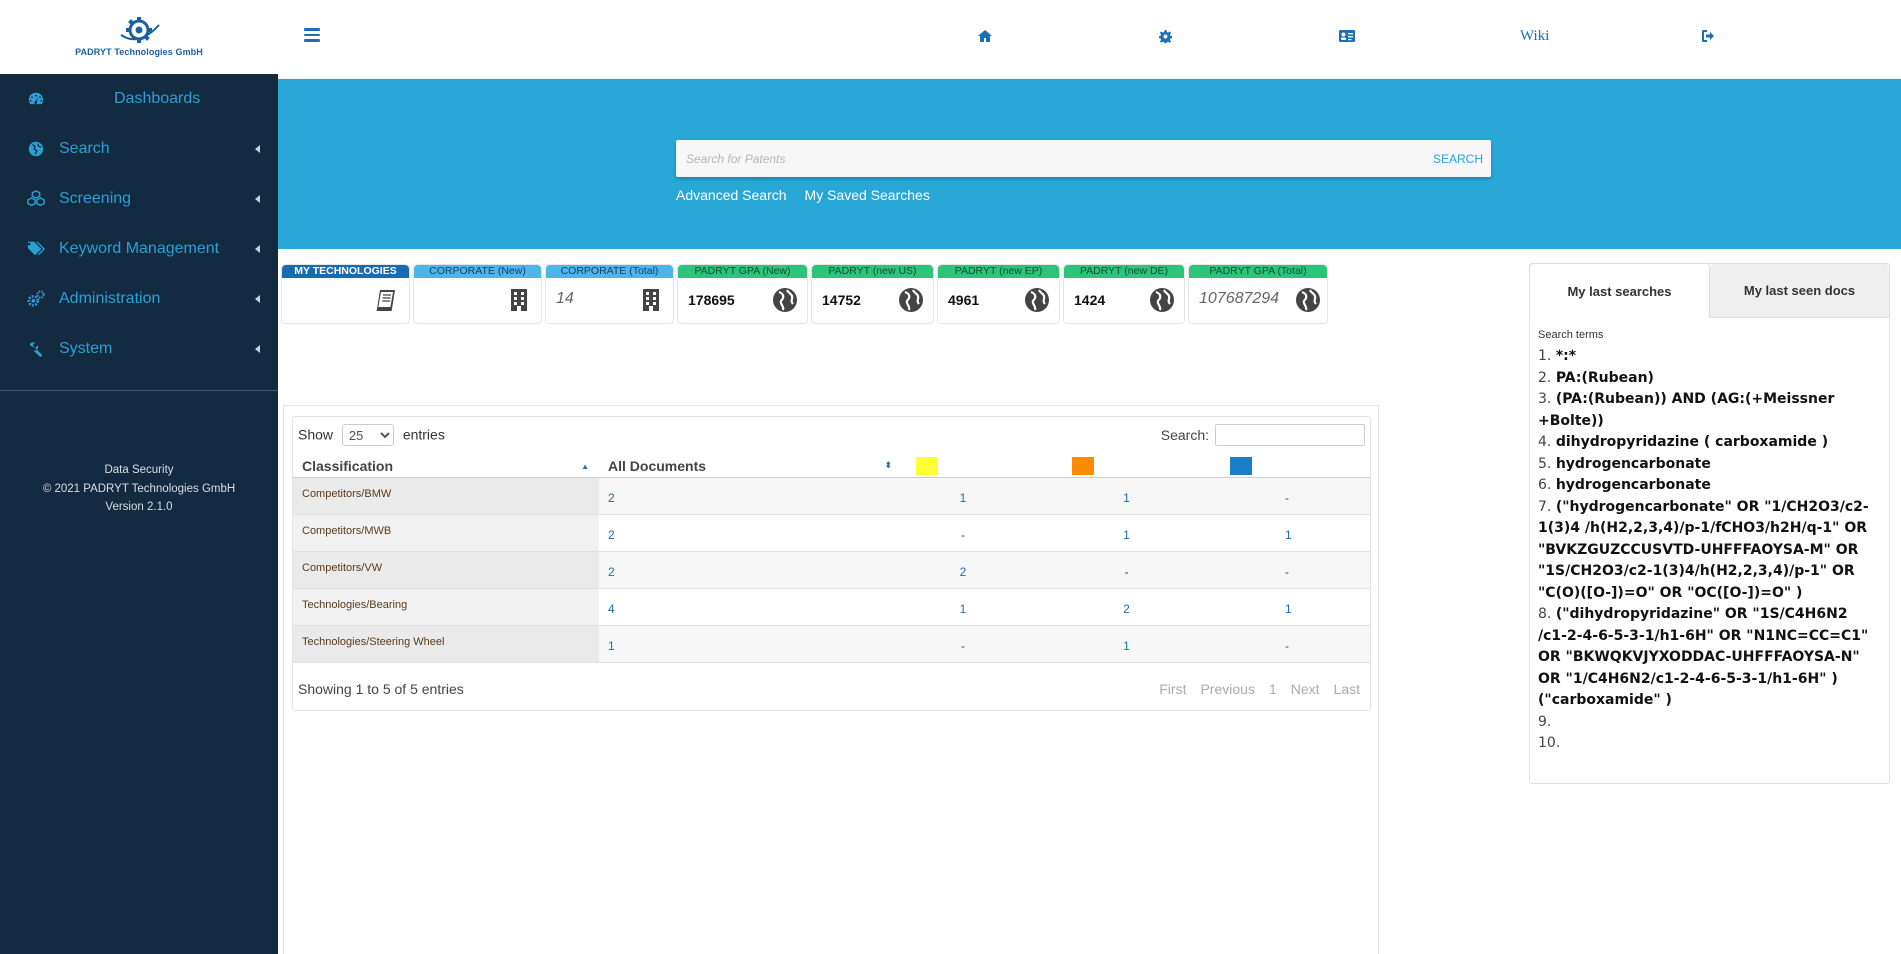 The width and height of the screenshot is (1901, 954). I want to click on cell-yellow: 2, so click(980, 570).